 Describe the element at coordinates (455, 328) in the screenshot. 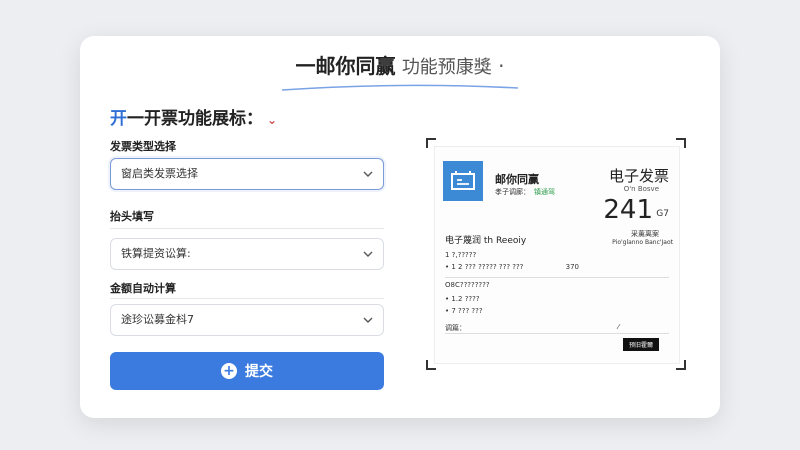

I see `invoice-line: 调篇：` at that location.